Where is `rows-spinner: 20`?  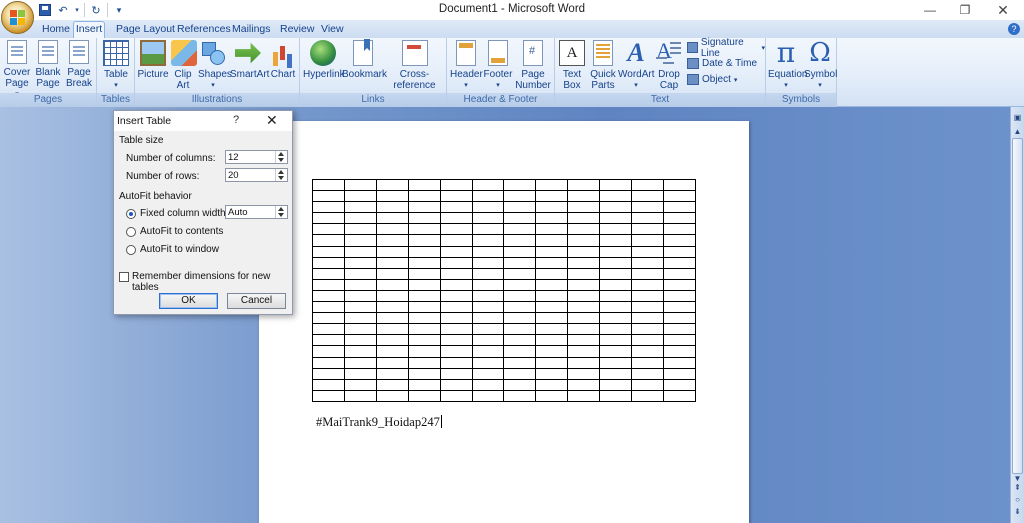
rows-spinner: 20 is located at coordinates (256, 175).